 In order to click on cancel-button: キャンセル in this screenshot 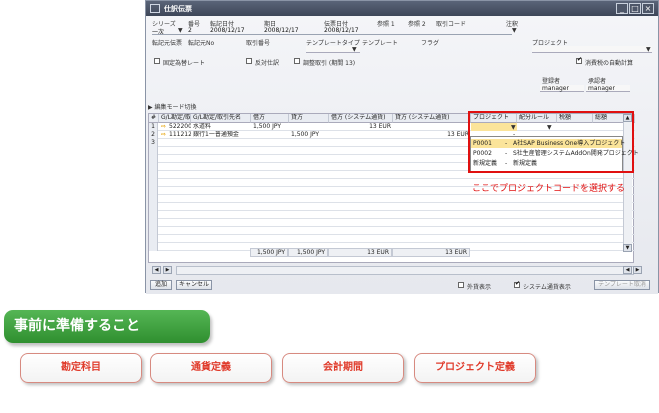, I will do `click(194, 285)`.